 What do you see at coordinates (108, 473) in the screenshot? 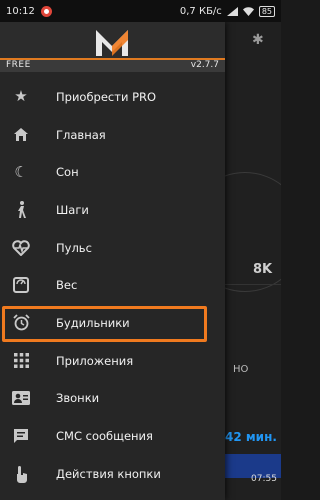
I see `menu-item-label: Действия кнопки` at bounding box center [108, 473].